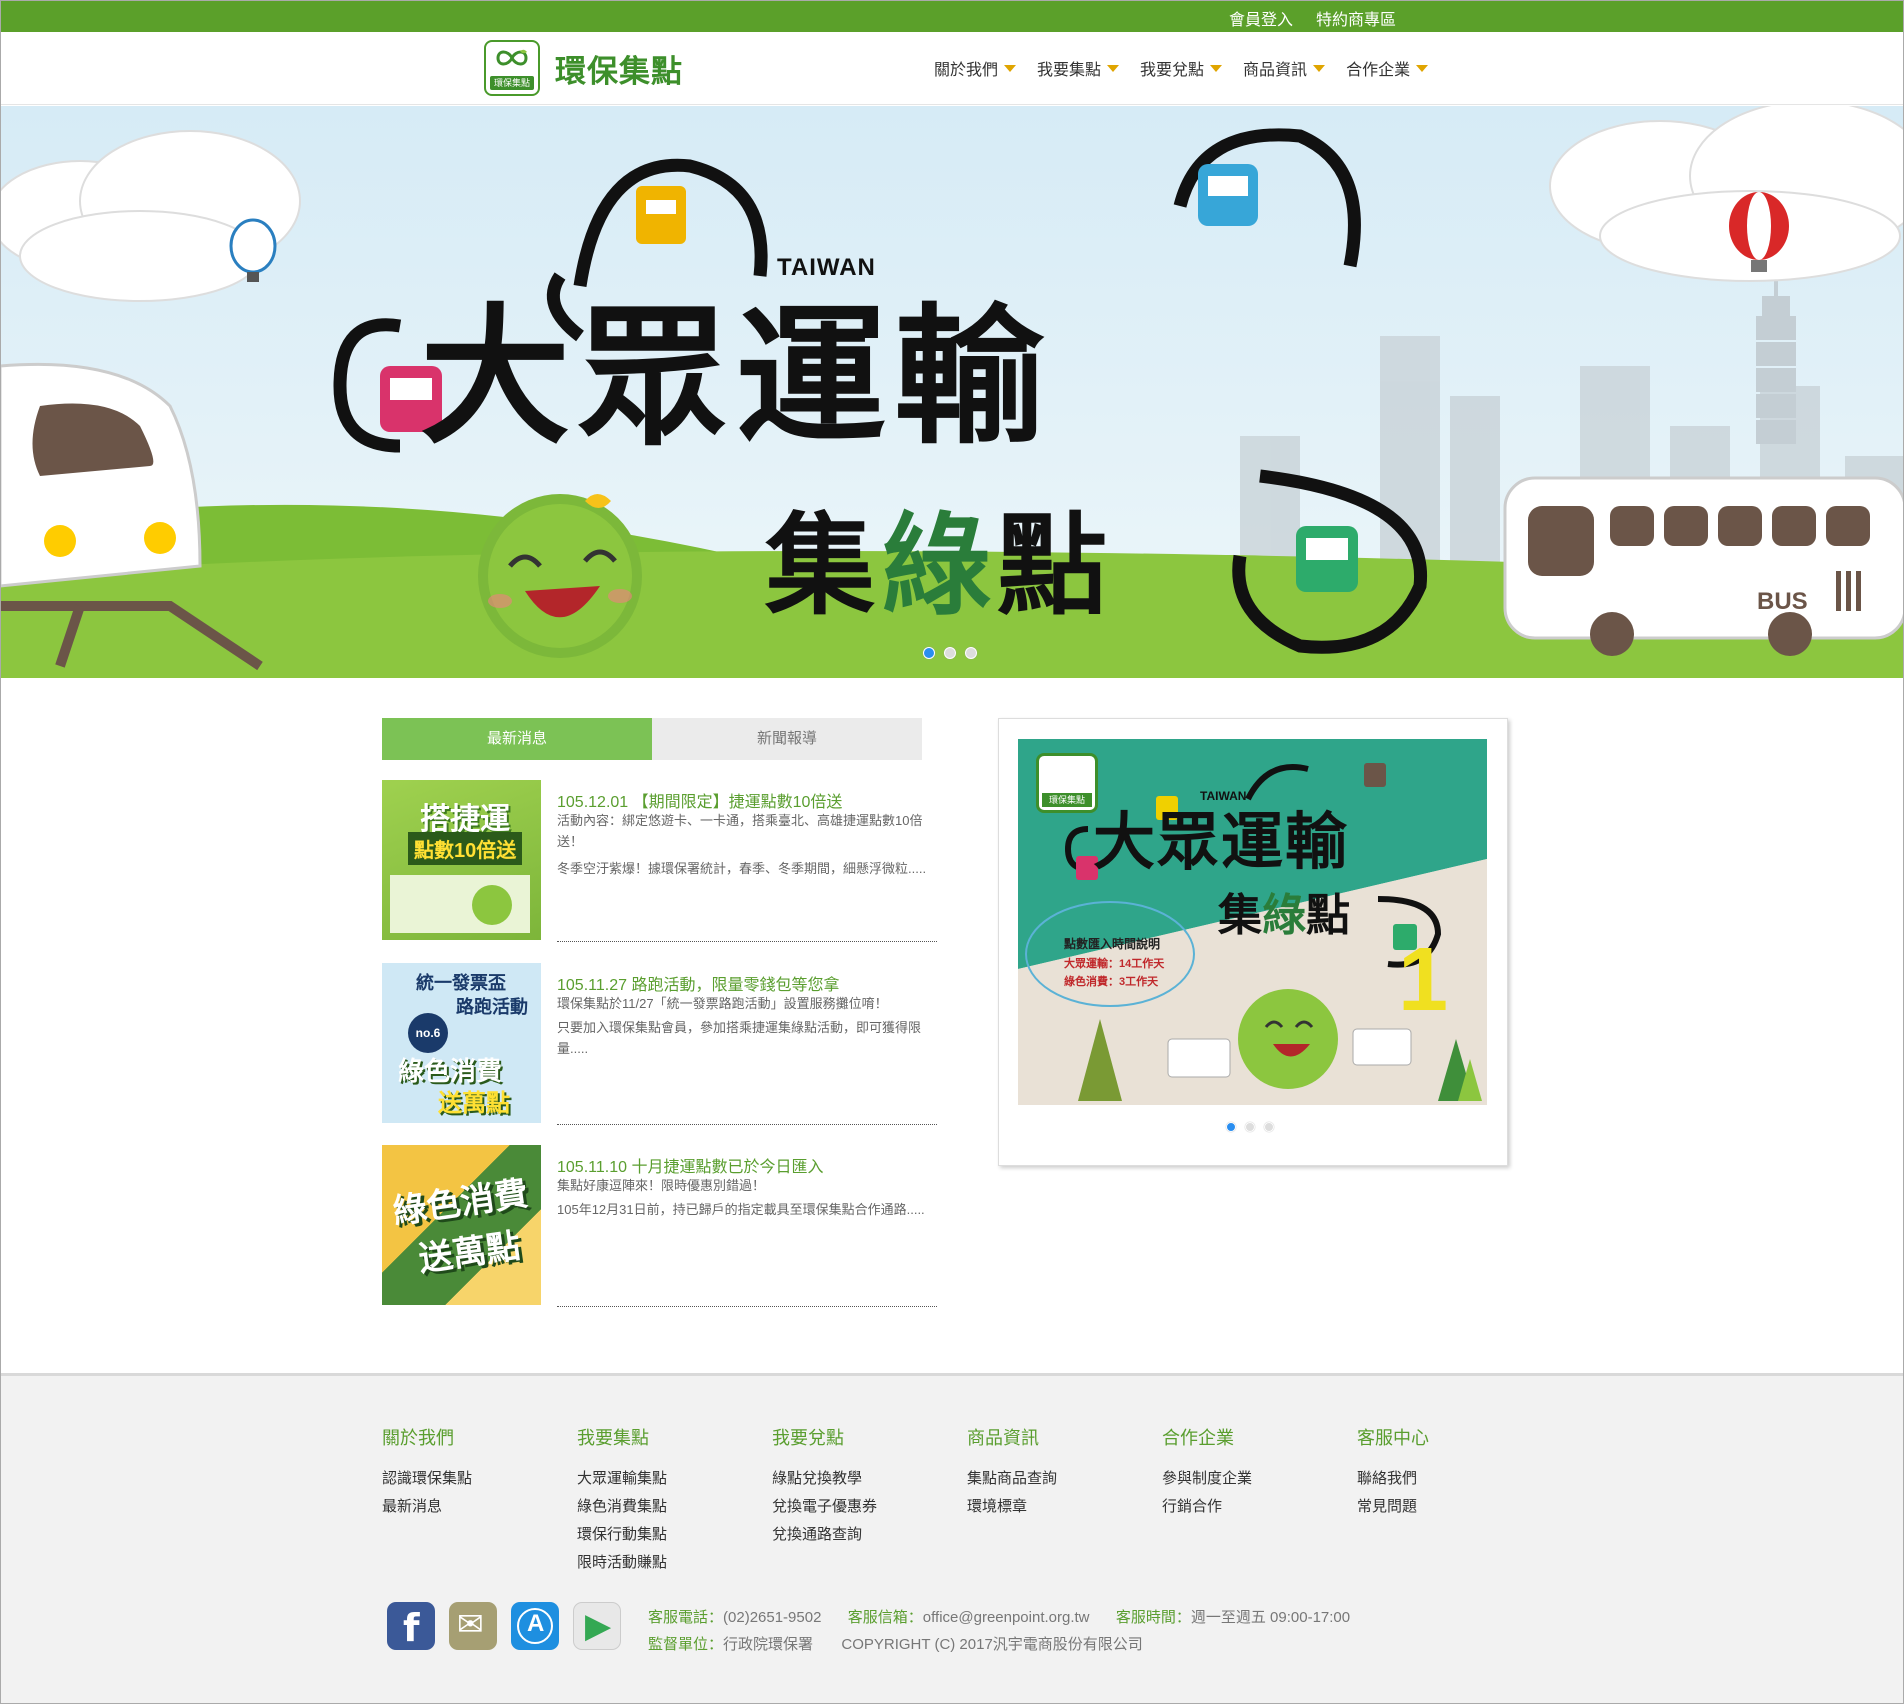 Image resolution: width=1904 pixels, height=1704 pixels. Describe the element at coordinates (622, 1507) in the screenshot. I see `footer-link: 綠色消費集點` at that location.